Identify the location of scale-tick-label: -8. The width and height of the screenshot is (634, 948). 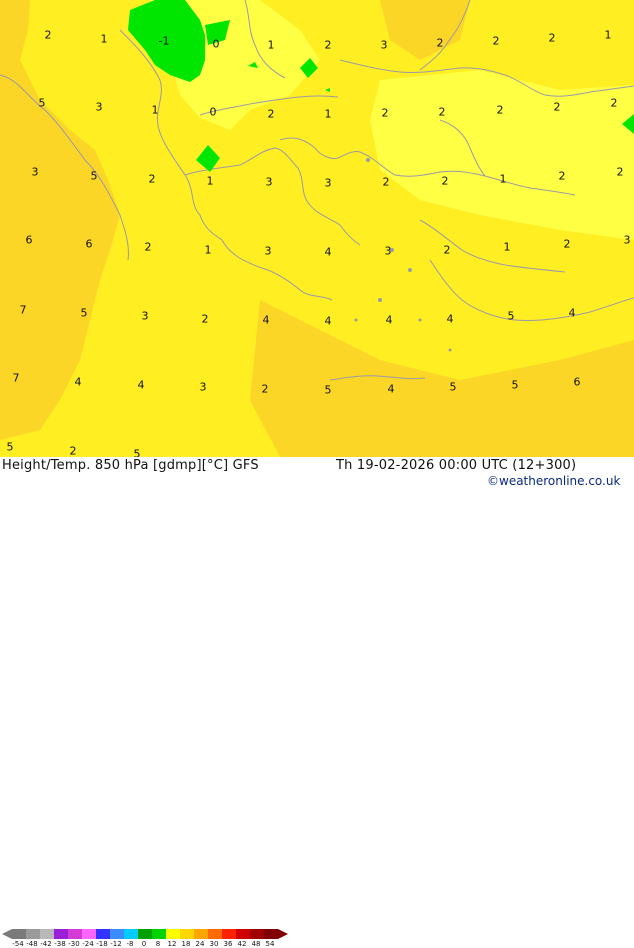
(130, 944).